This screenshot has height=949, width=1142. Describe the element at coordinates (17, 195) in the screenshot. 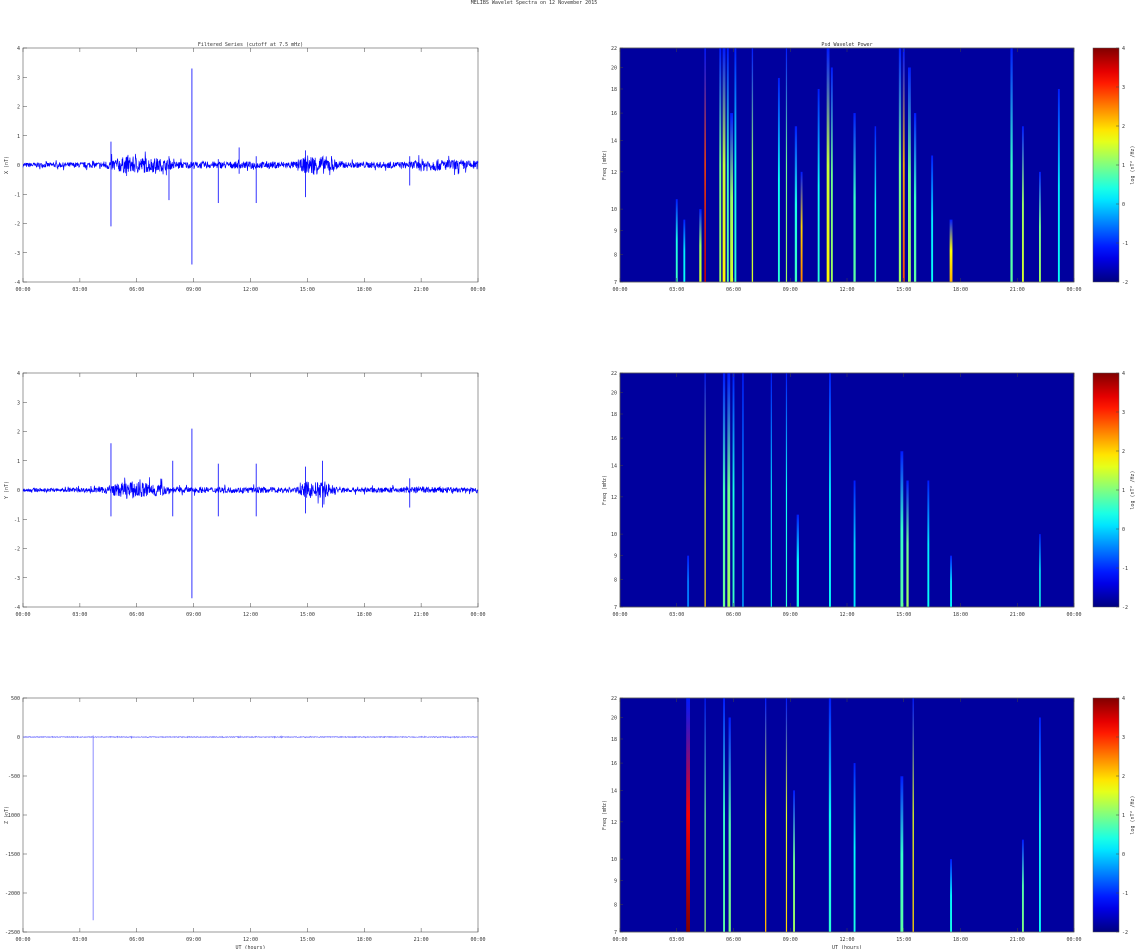

I see `y-tick-label: -1` at that location.